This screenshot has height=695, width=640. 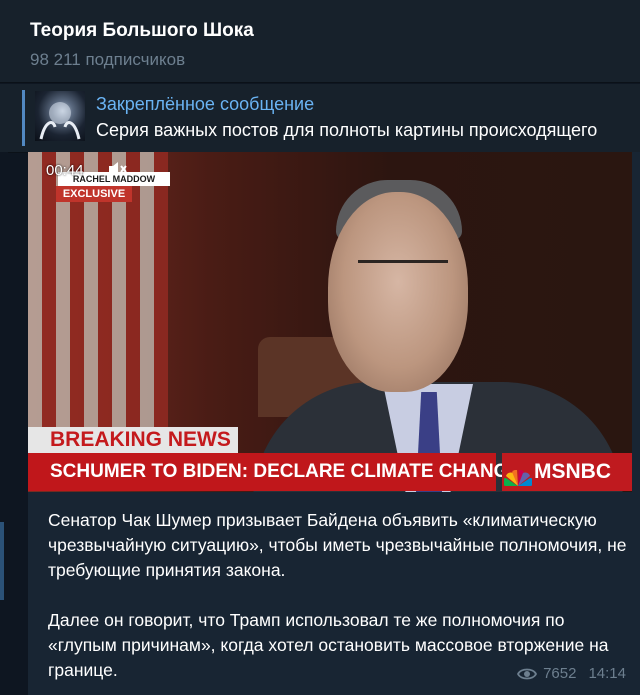 What do you see at coordinates (117, 169) in the screenshot?
I see `volume-muted-icon` at bounding box center [117, 169].